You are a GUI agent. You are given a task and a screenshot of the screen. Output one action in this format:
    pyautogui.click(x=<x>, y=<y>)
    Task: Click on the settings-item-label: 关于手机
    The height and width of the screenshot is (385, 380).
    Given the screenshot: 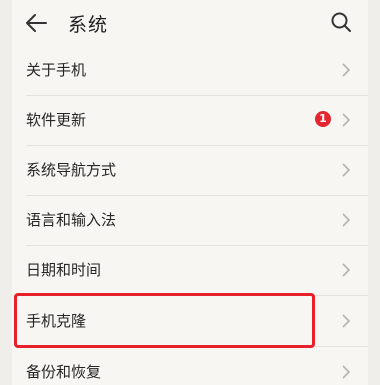 What is the action you would take?
    pyautogui.click(x=56, y=70)
    